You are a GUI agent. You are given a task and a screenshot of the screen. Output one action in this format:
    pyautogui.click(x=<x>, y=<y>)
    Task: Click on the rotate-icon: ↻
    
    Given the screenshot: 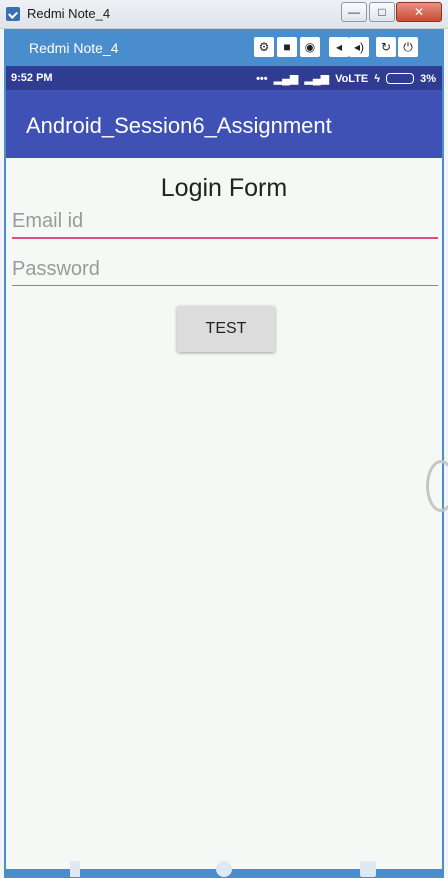 What is the action you would take?
    pyautogui.click(x=386, y=47)
    